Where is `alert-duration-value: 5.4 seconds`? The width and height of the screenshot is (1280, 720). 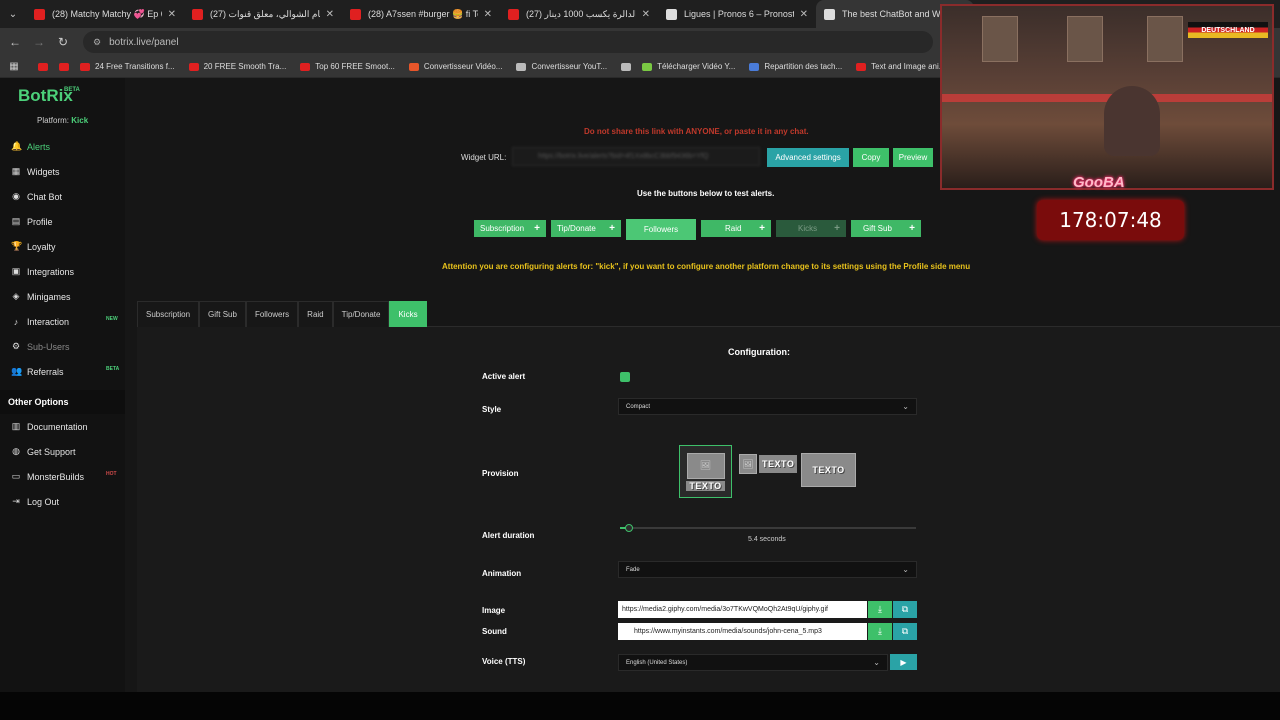 alert-duration-value: 5.4 seconds is located at coordinates (767, 539).